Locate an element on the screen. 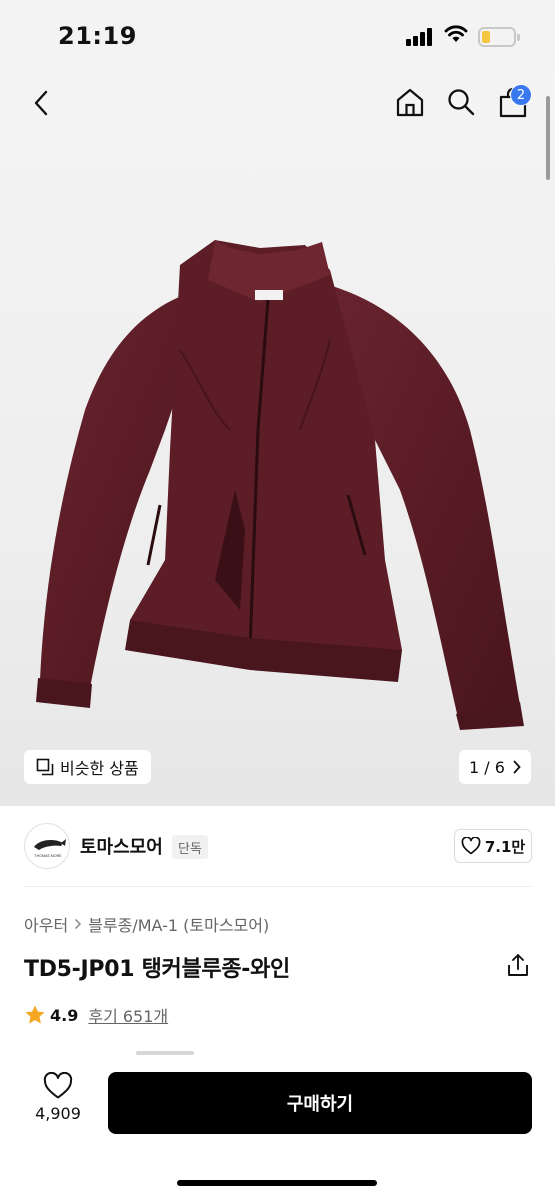  whale-logo-icon: THOMAS MORE is located at coordinates (50, 848).